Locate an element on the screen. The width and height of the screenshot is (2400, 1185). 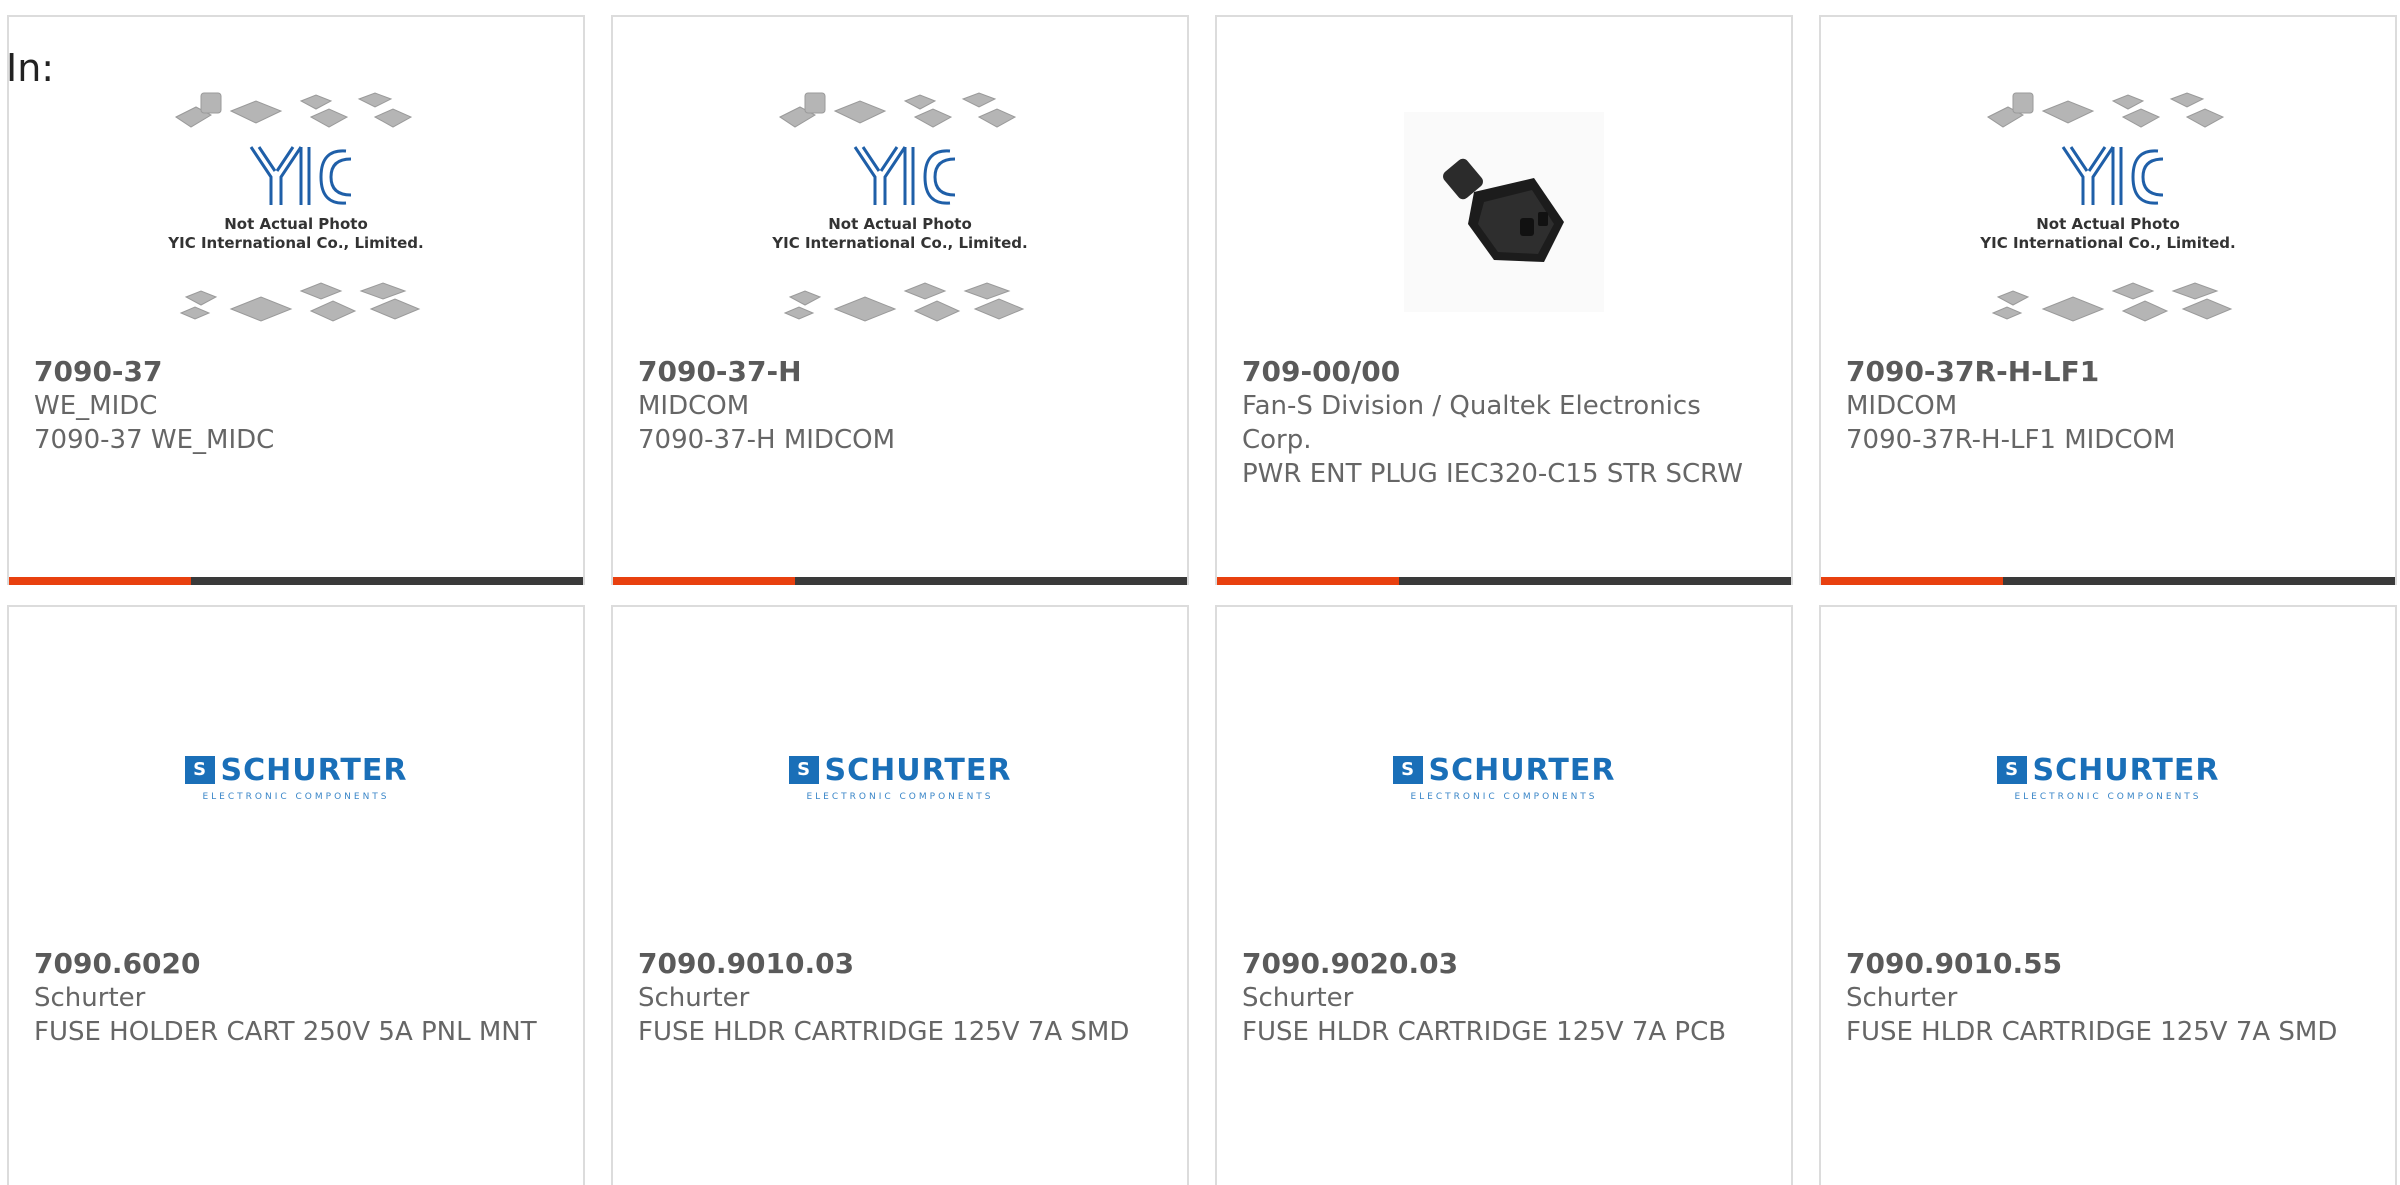
power-plug-photo is located at coordinates (1504, 212).